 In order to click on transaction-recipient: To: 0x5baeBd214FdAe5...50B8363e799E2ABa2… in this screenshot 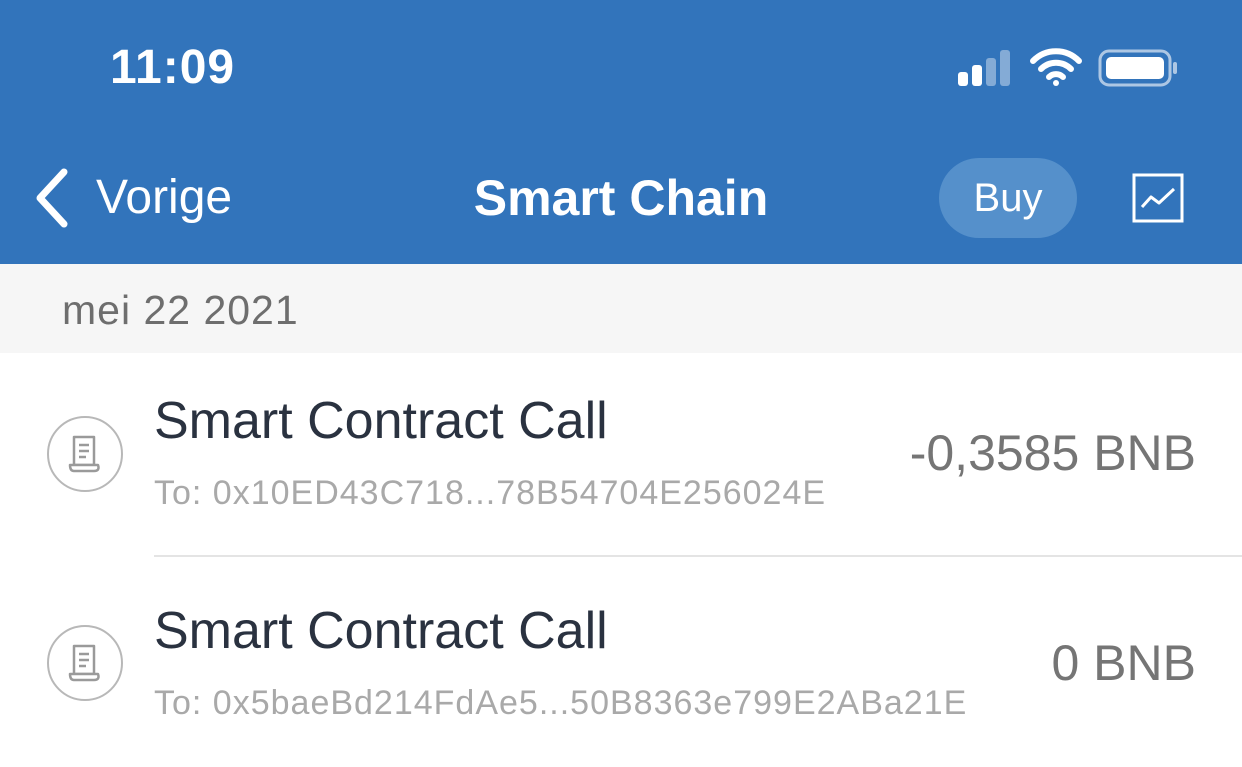, I will do `click(561, 703)`.